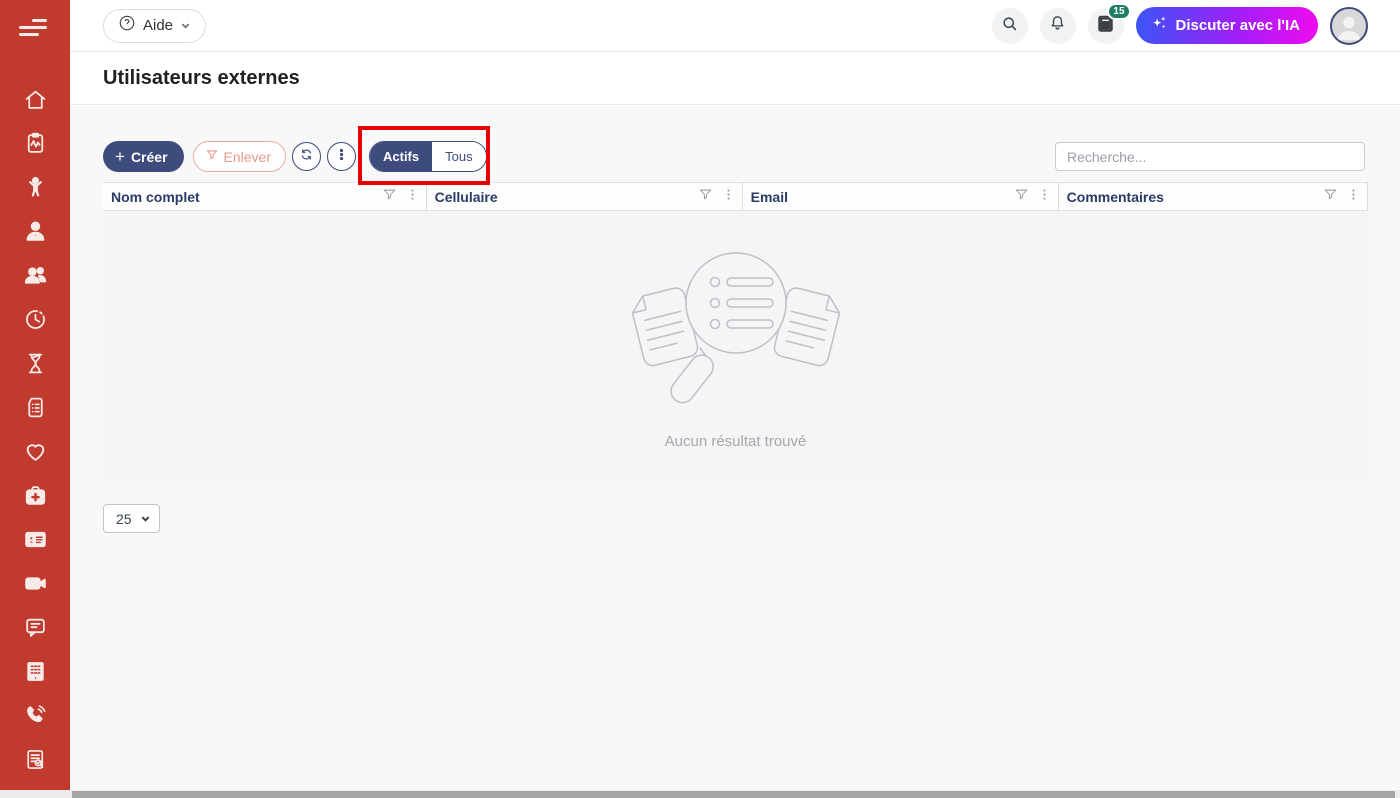  I want to click on sidebar-item-health, so click(35, 454).